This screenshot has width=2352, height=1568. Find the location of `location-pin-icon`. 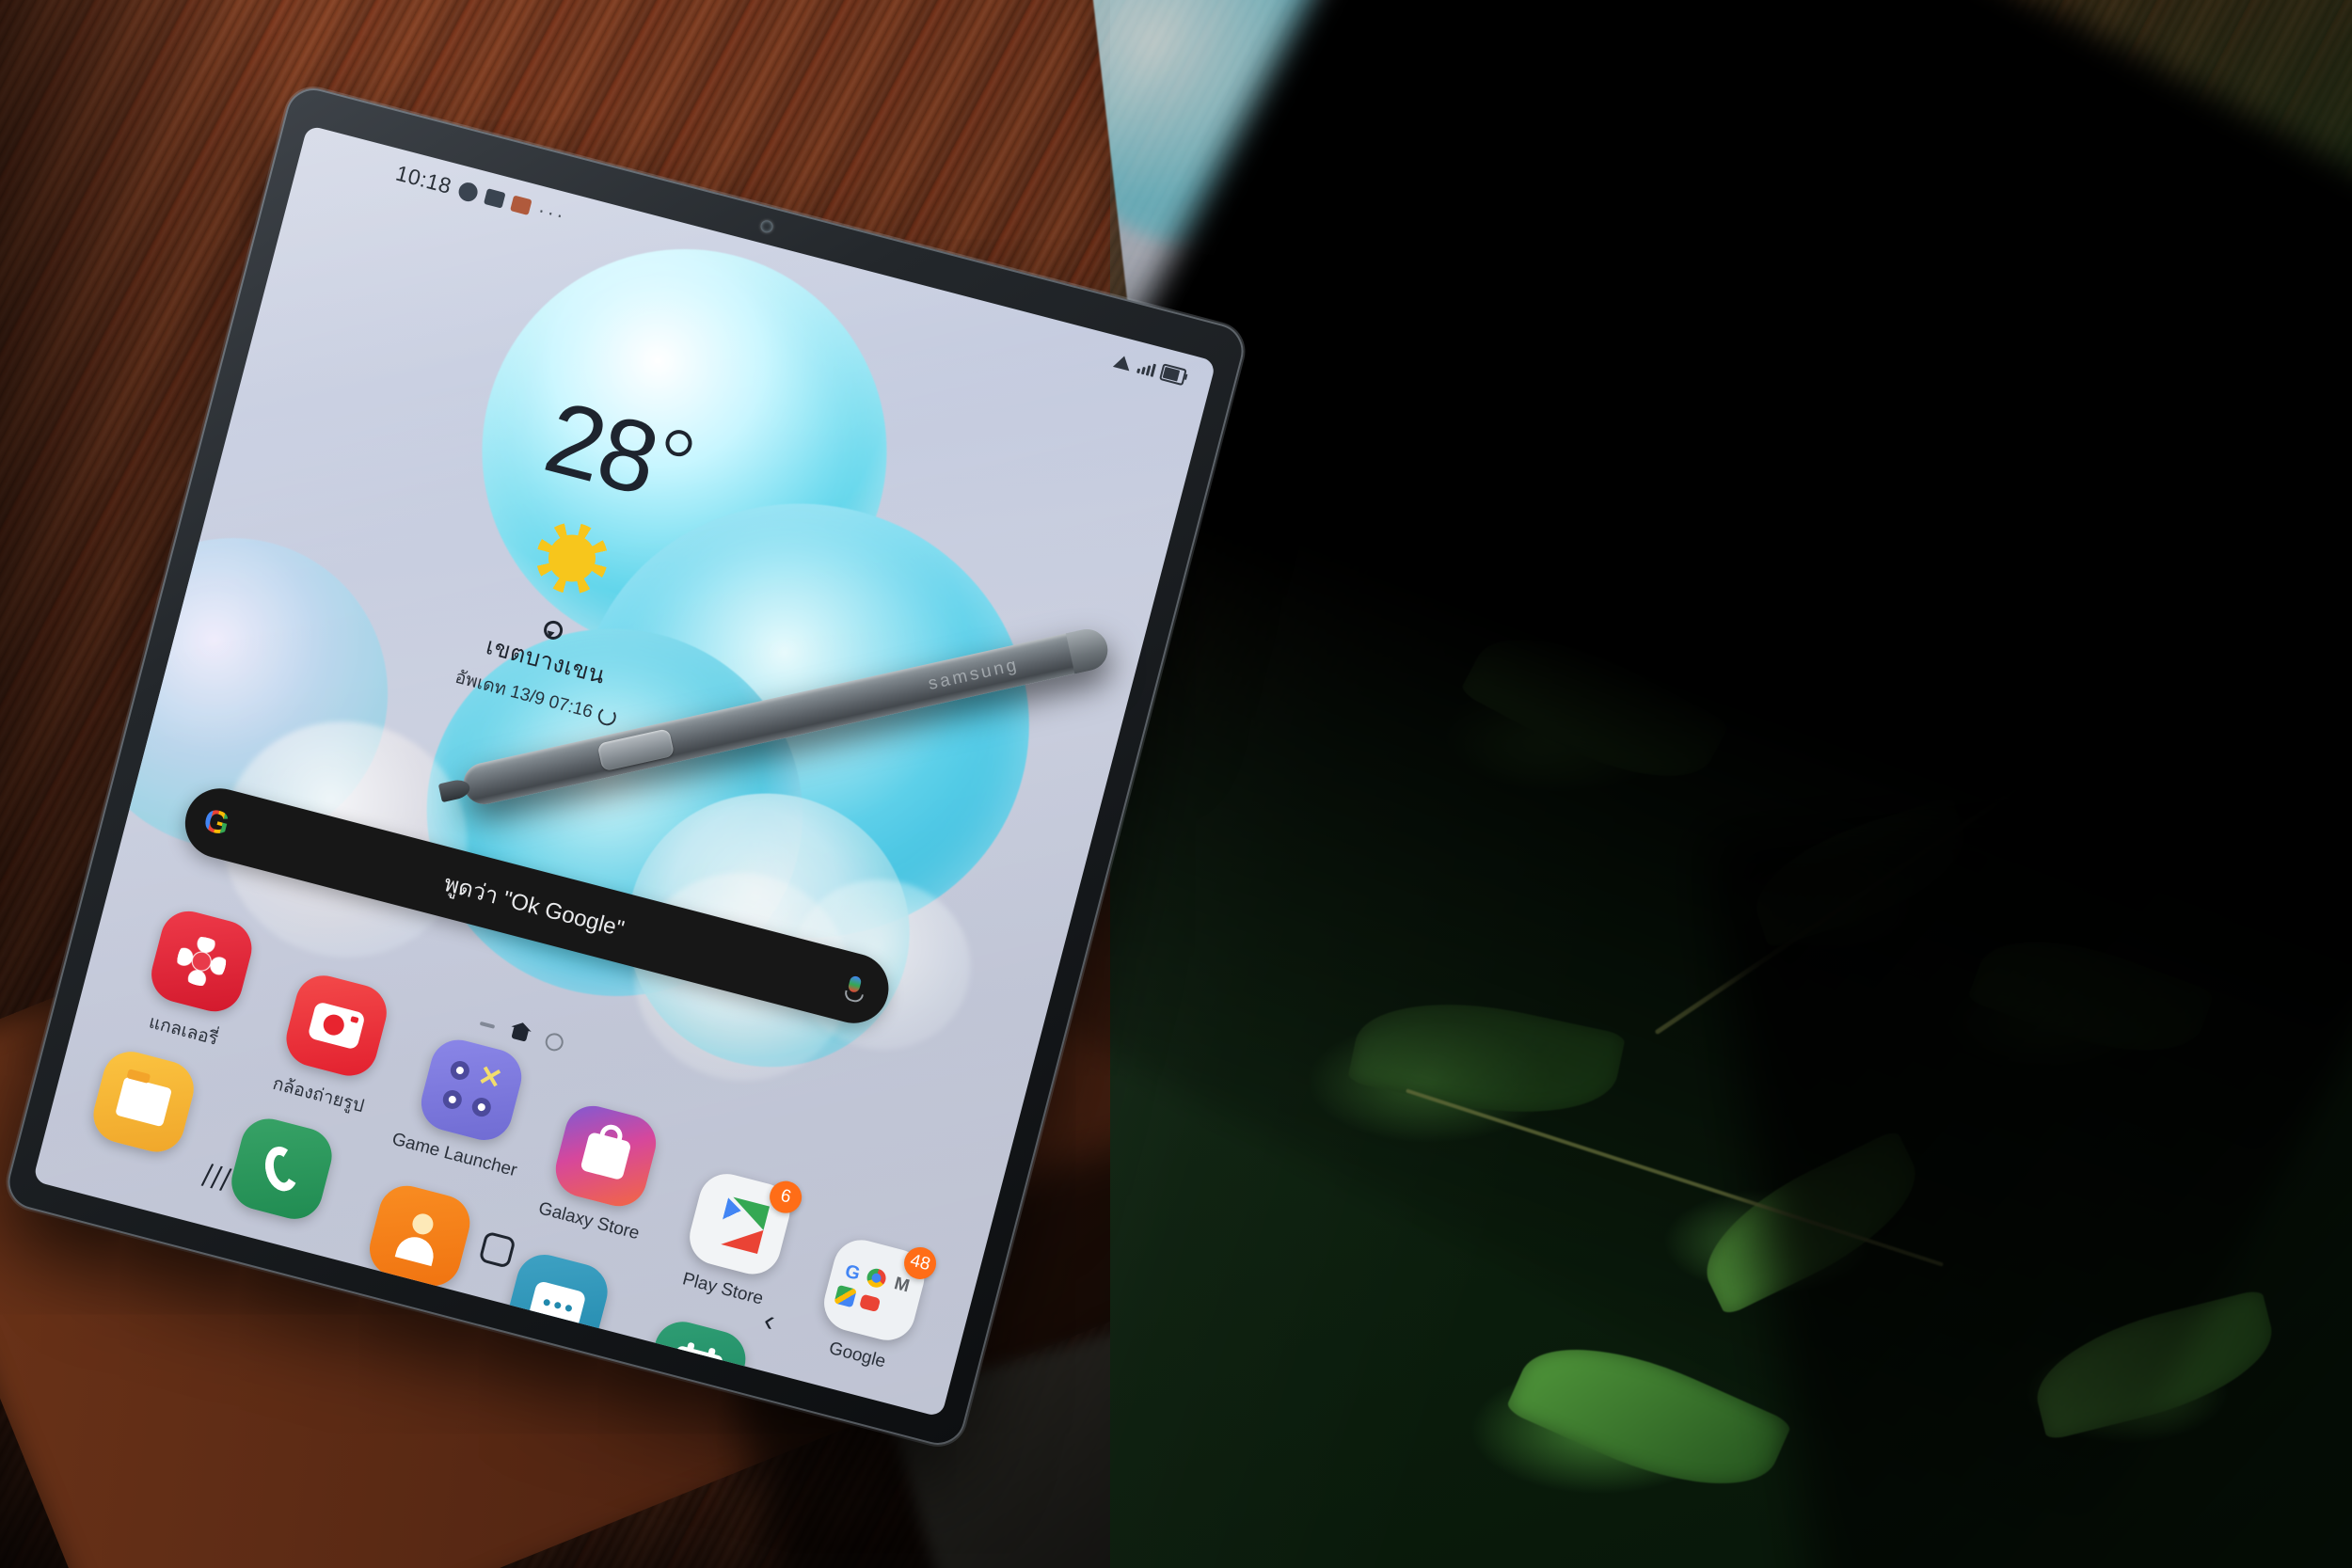

location-pin-icon is located at coordinates (553, 630).